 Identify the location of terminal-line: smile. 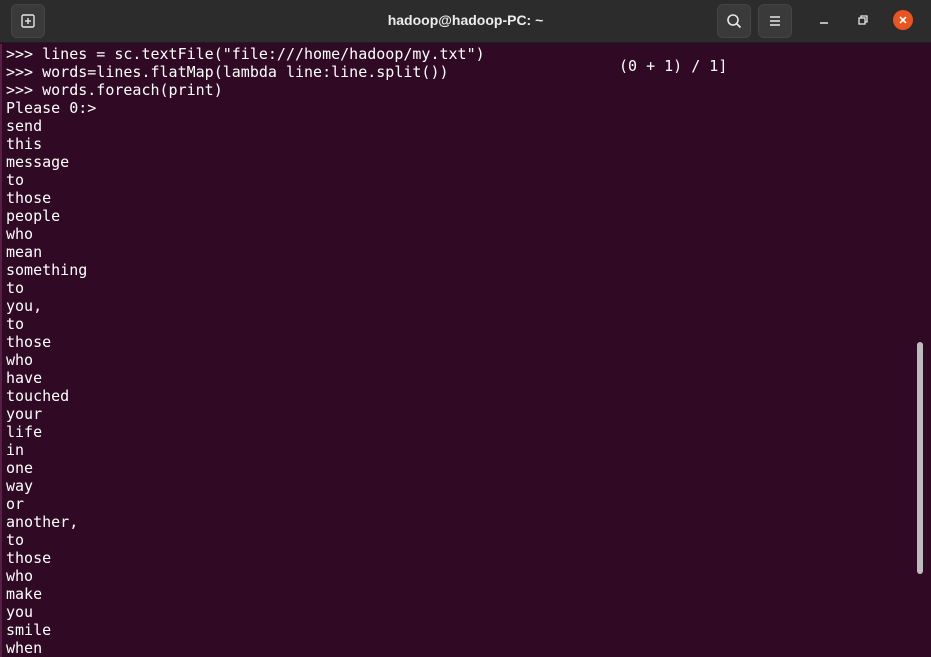
(29, 630).